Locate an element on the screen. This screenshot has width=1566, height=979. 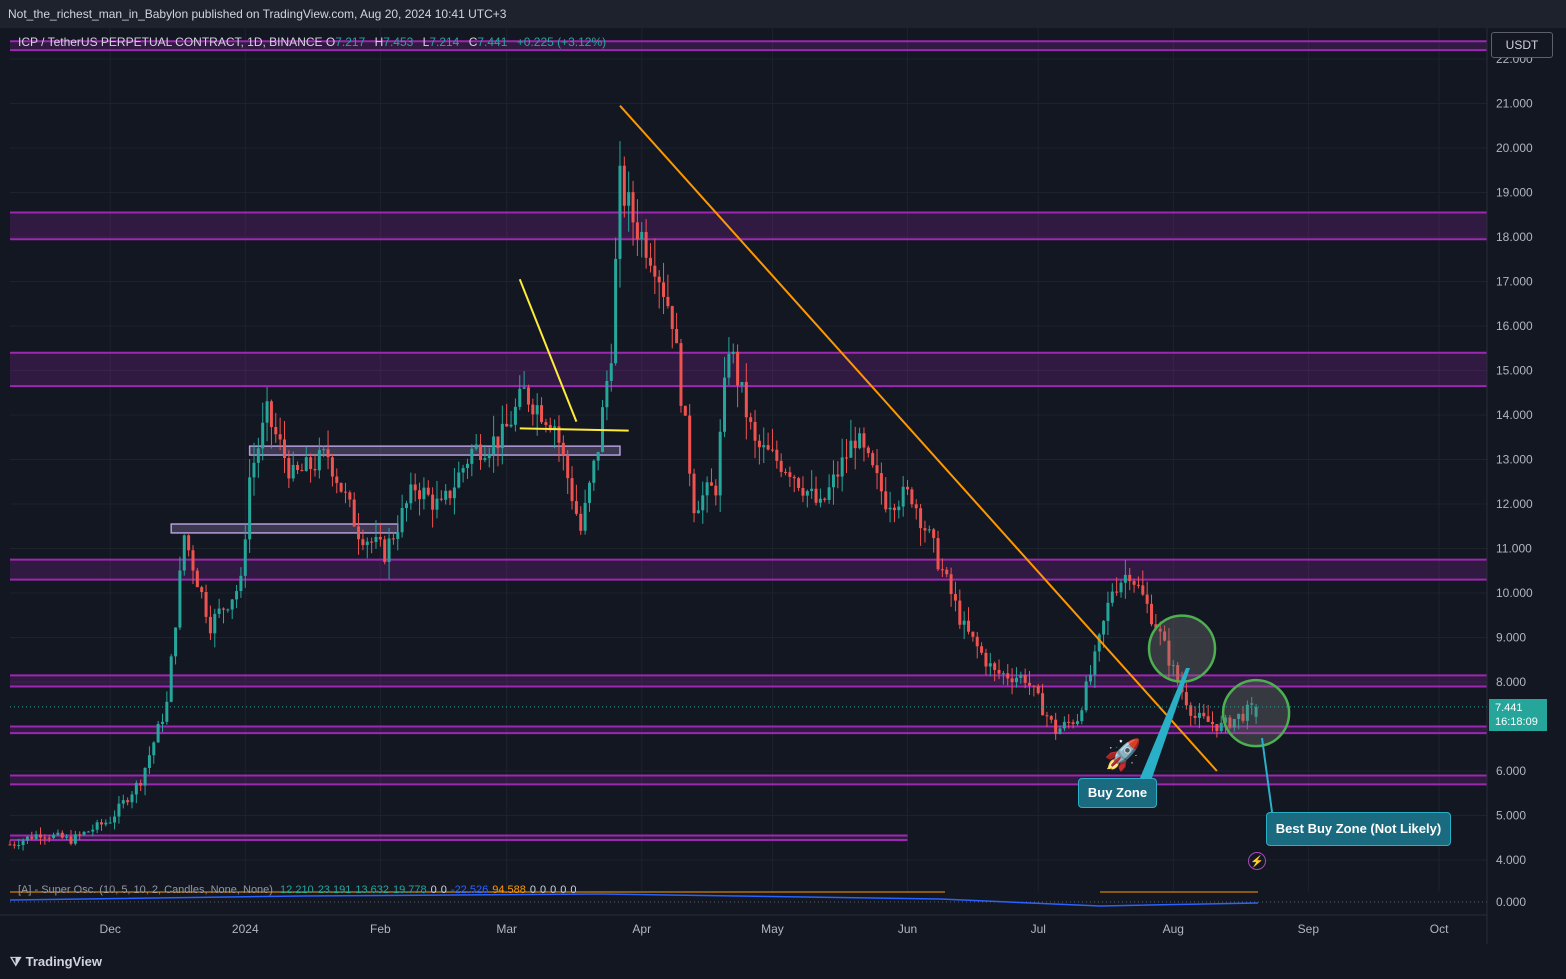
footer is located at coordinates (783, 961).